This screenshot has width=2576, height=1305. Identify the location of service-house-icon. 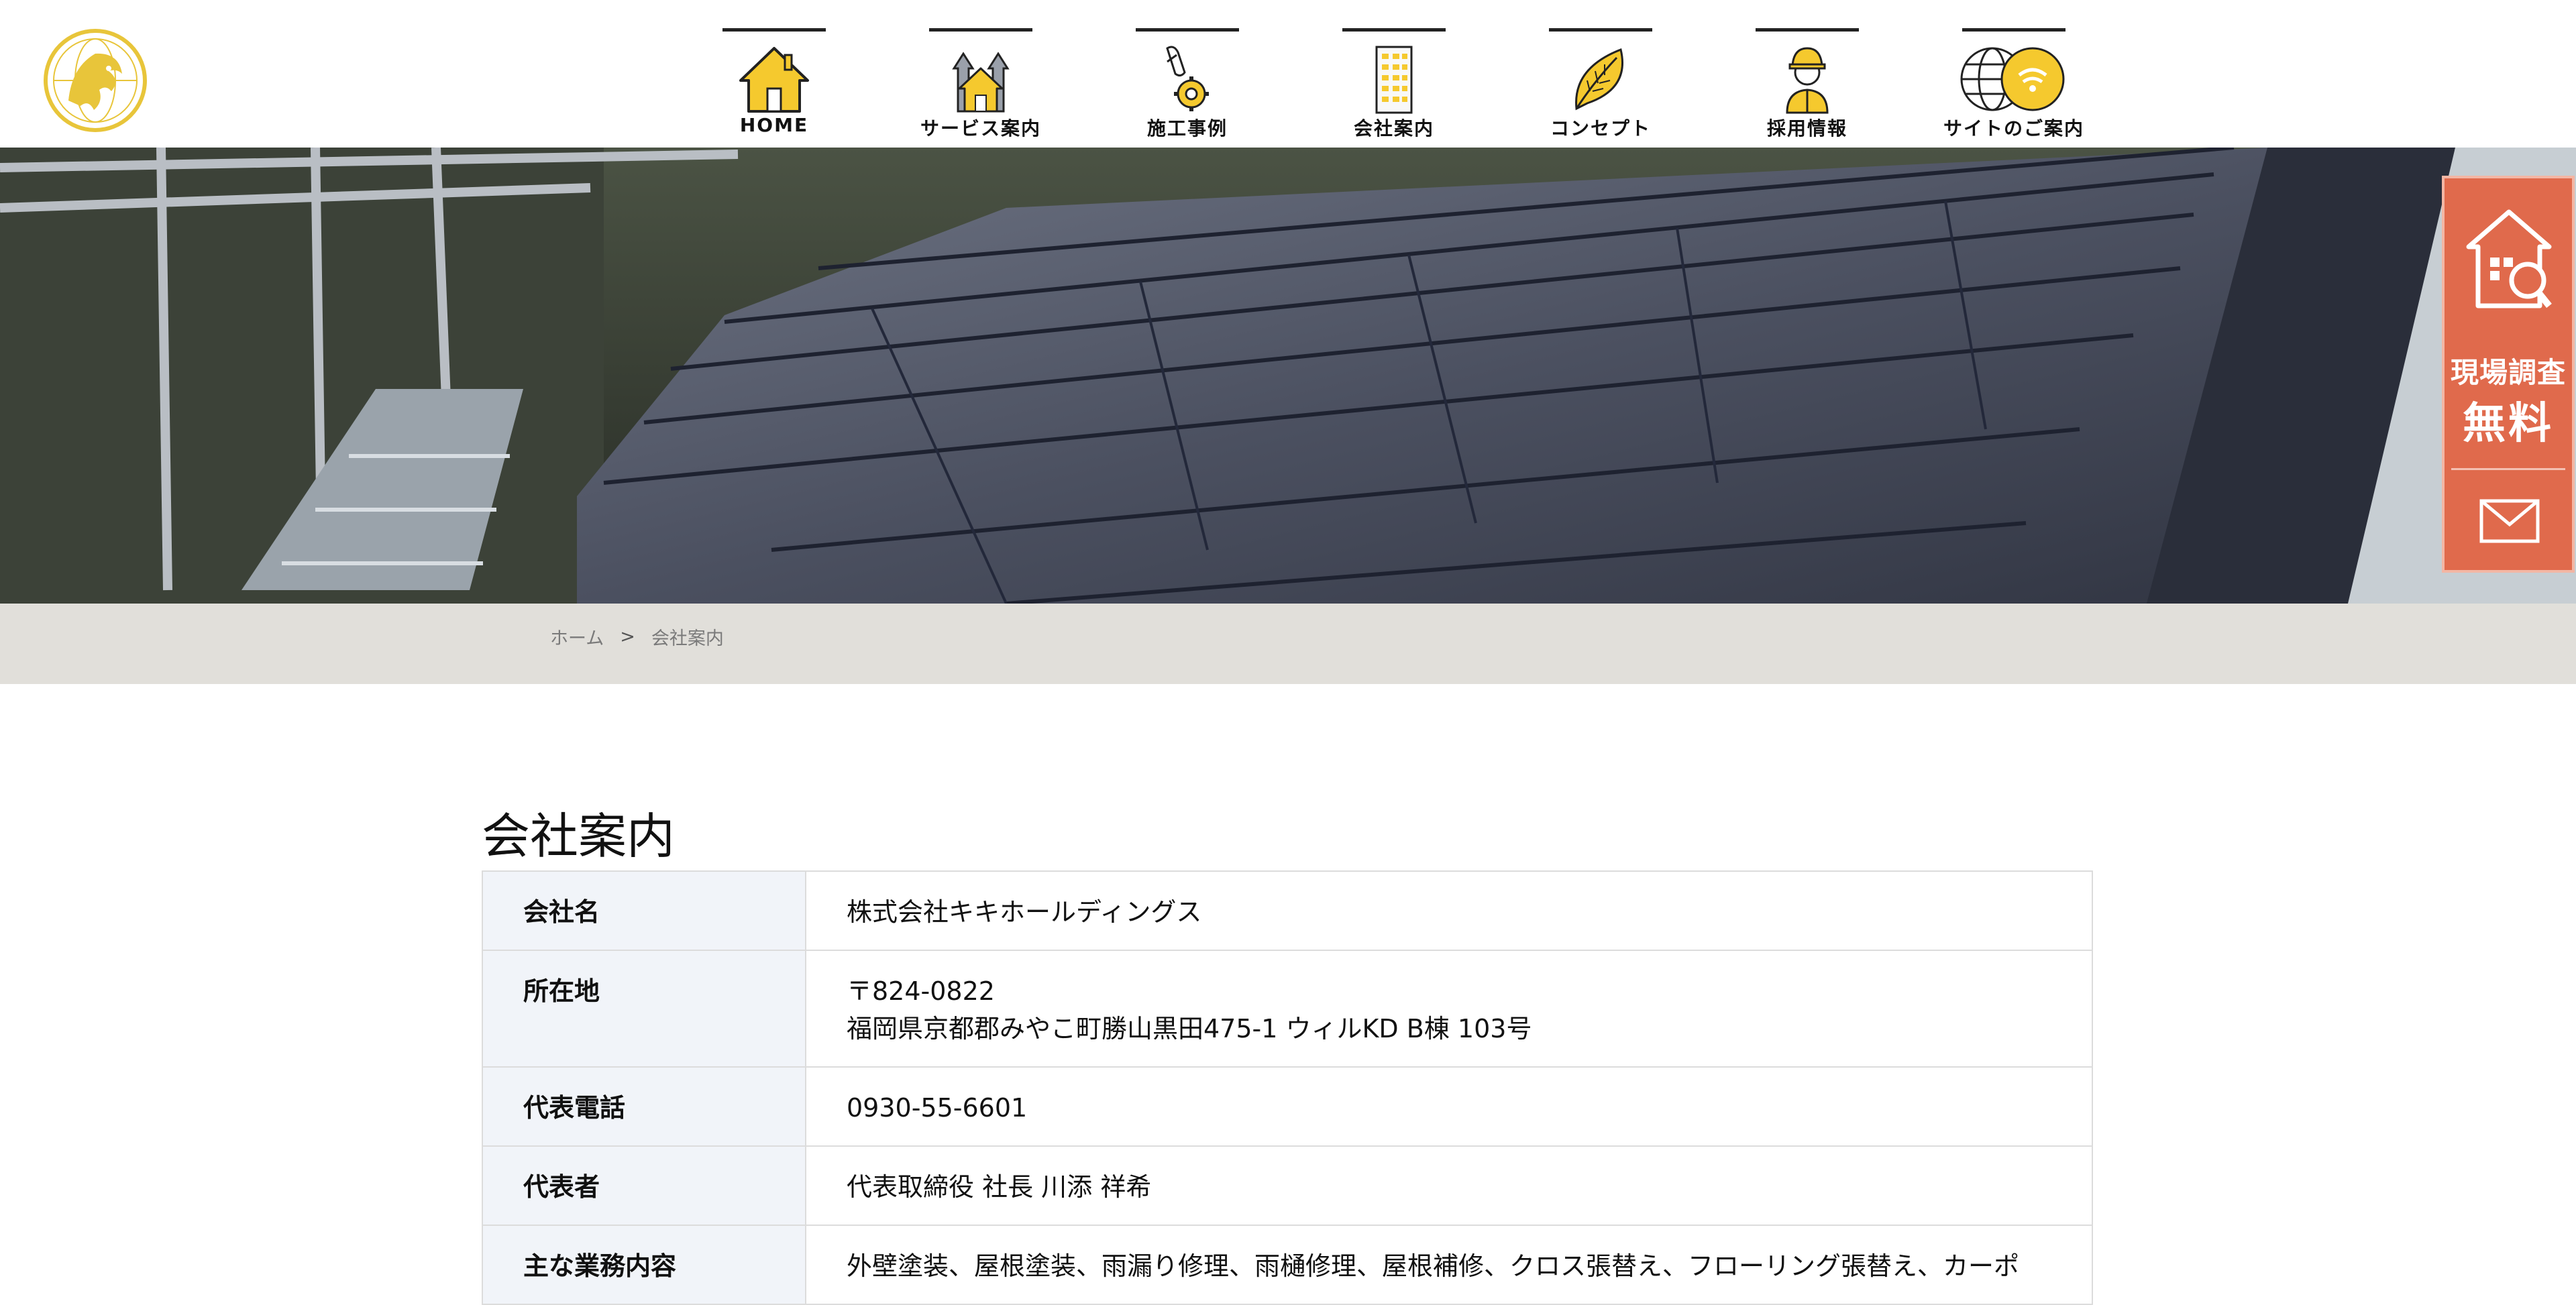
(981, 78).